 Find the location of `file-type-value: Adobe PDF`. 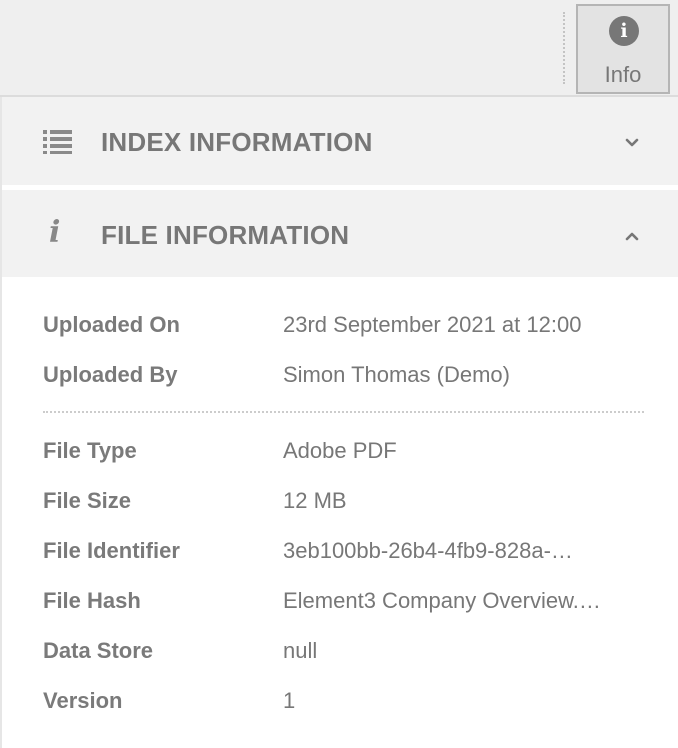

file-type-value: Adobe PDF is located at coordinates (340, 450).